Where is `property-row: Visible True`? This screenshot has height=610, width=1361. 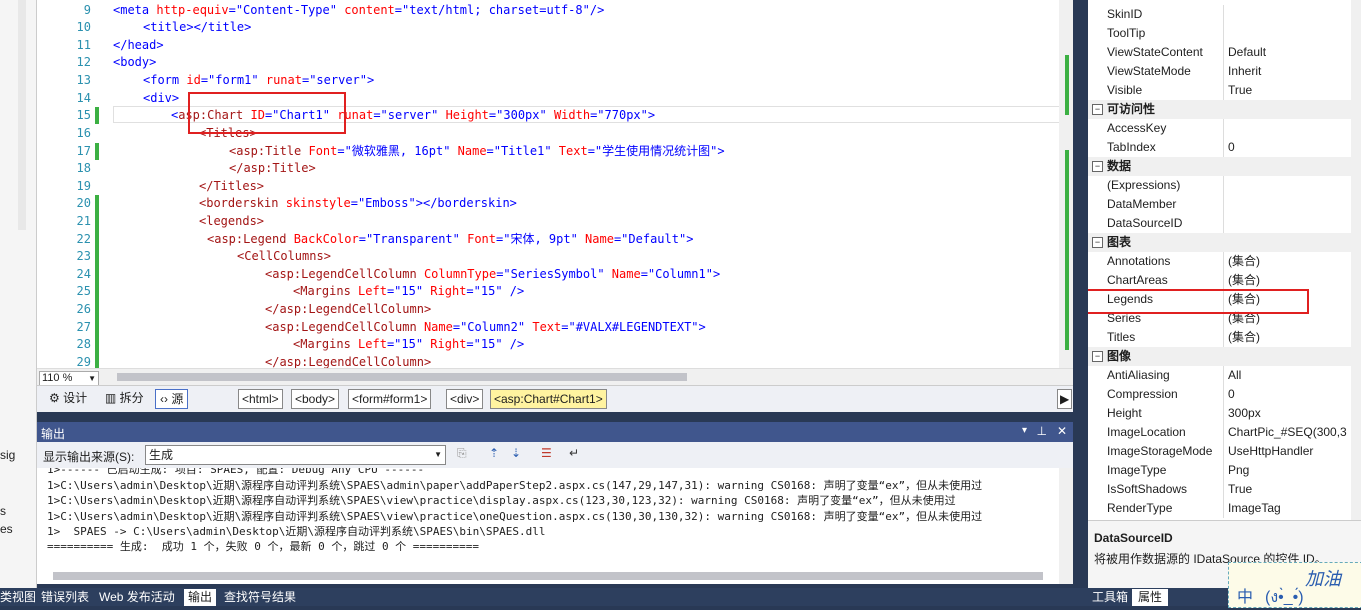 property-row: Visible True is located at coordinates (1224, 90).